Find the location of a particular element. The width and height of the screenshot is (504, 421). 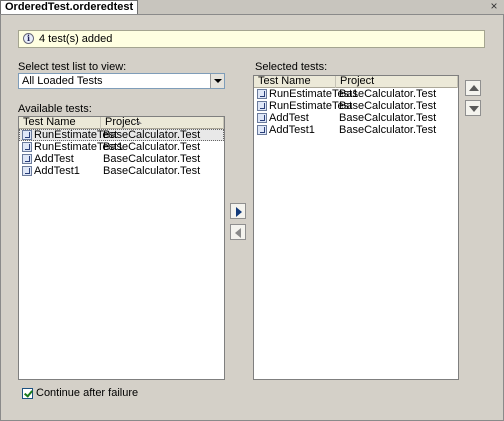

selected-tests-header: Test Name Project is located at coordinates (356, 82).